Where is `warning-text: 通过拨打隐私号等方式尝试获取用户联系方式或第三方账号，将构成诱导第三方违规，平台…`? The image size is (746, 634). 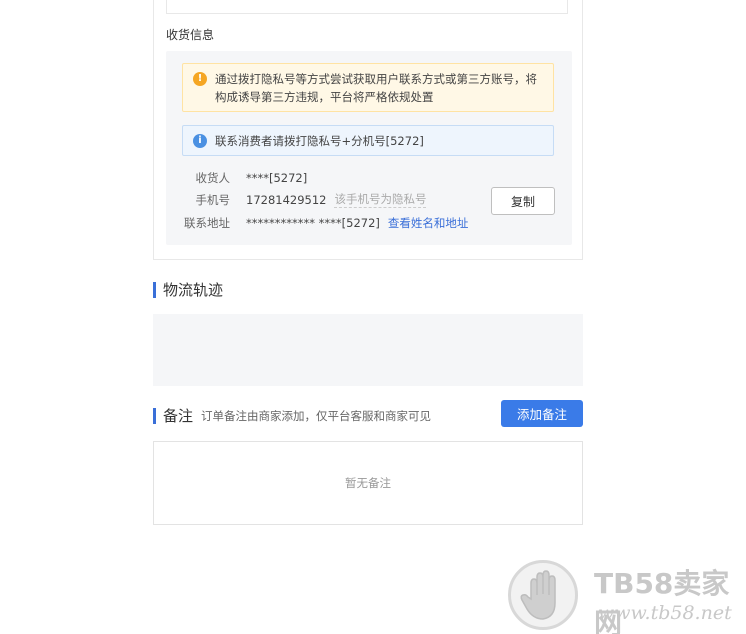 warning-text: 通过拨打隐私号等方式尝试获取用户联系方式或第三方账号，将构成诱导第三方违规，平台… is located at coordinates (376, 88).